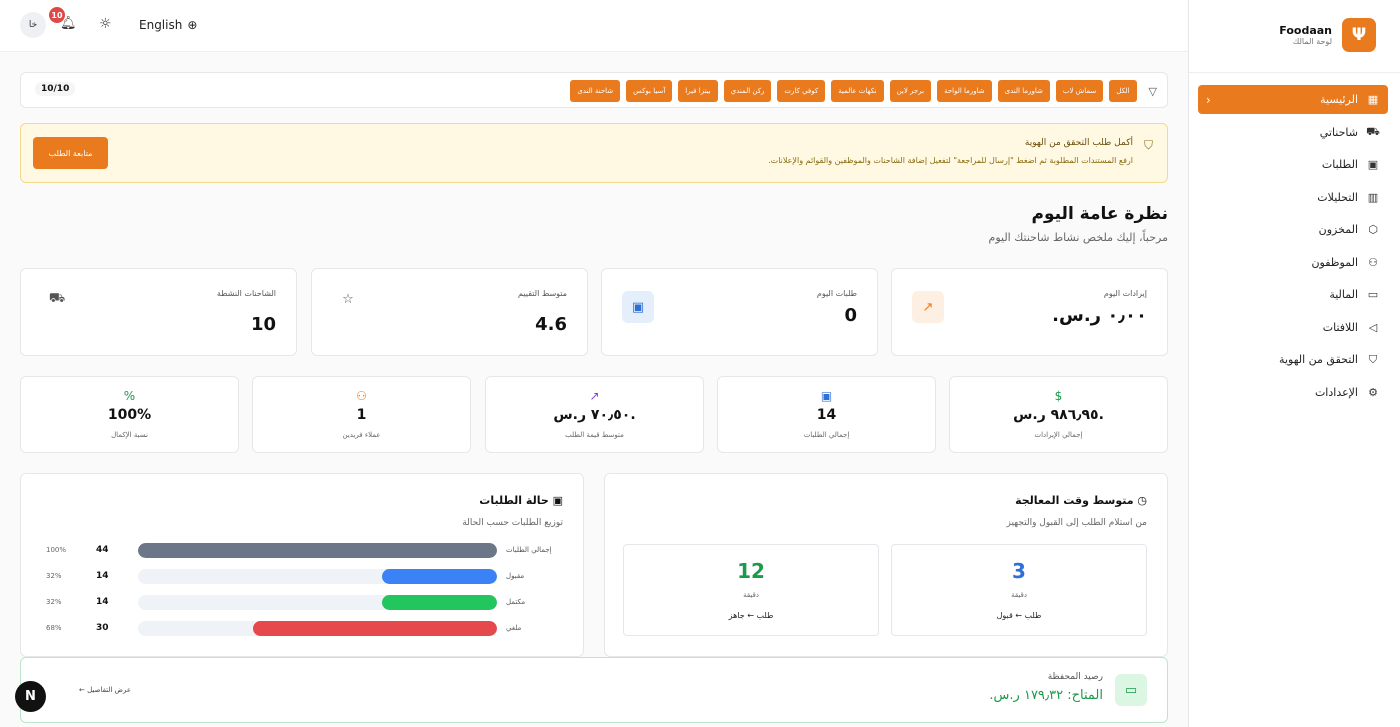 Image resolution: width=1400 pixels, height=727 pixels. What do you see at coordinates (1294, 72) in the screenshot?
I see `sidebar-divider` at bounding box center [1294, 72].